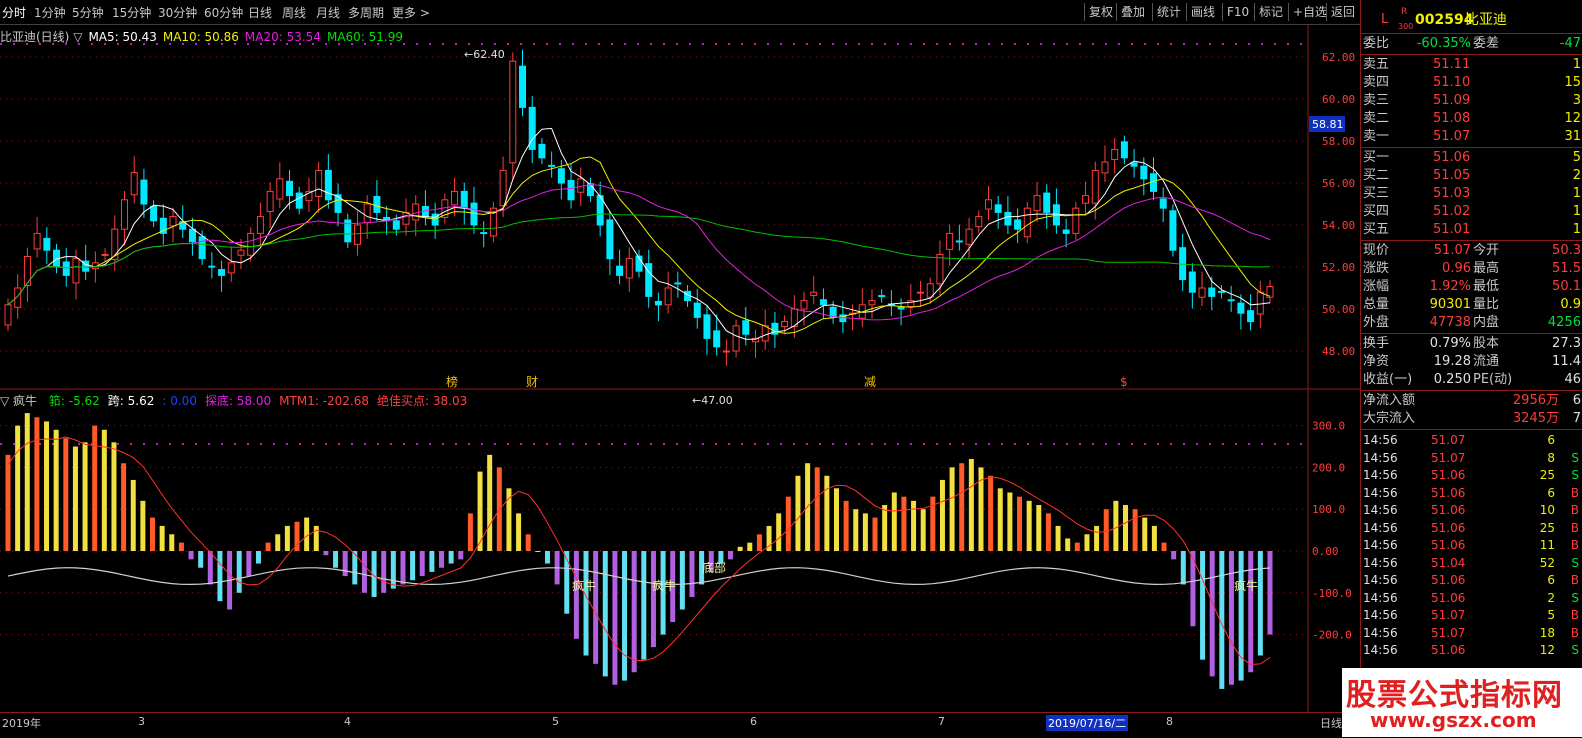 This screenshot has width=1582, height=738. I want to click on toolbar-button: F10, so click(1237, 12).